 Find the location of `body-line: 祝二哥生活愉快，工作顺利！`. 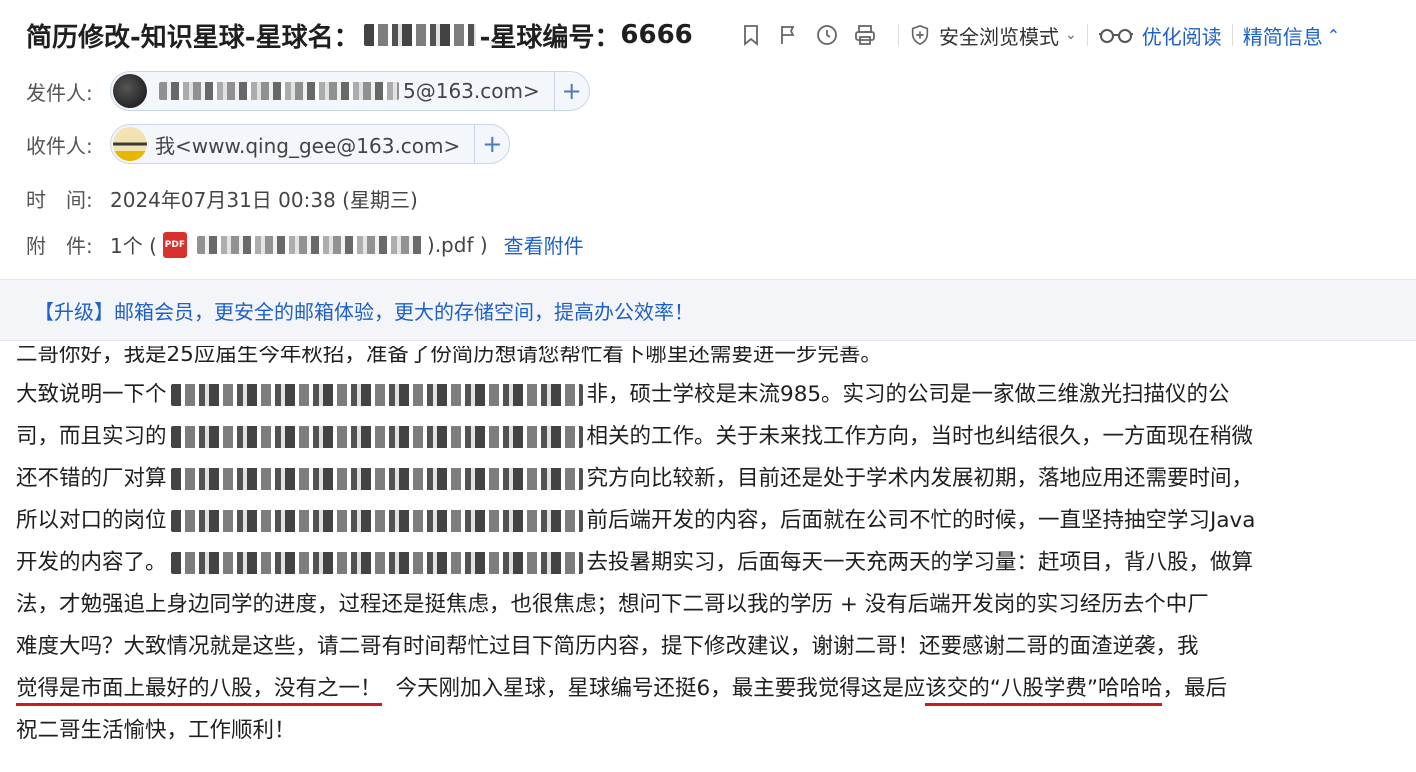

body-line: 祝二哥生活愉快，工作顺利！ is located at coordinates (156, 730).